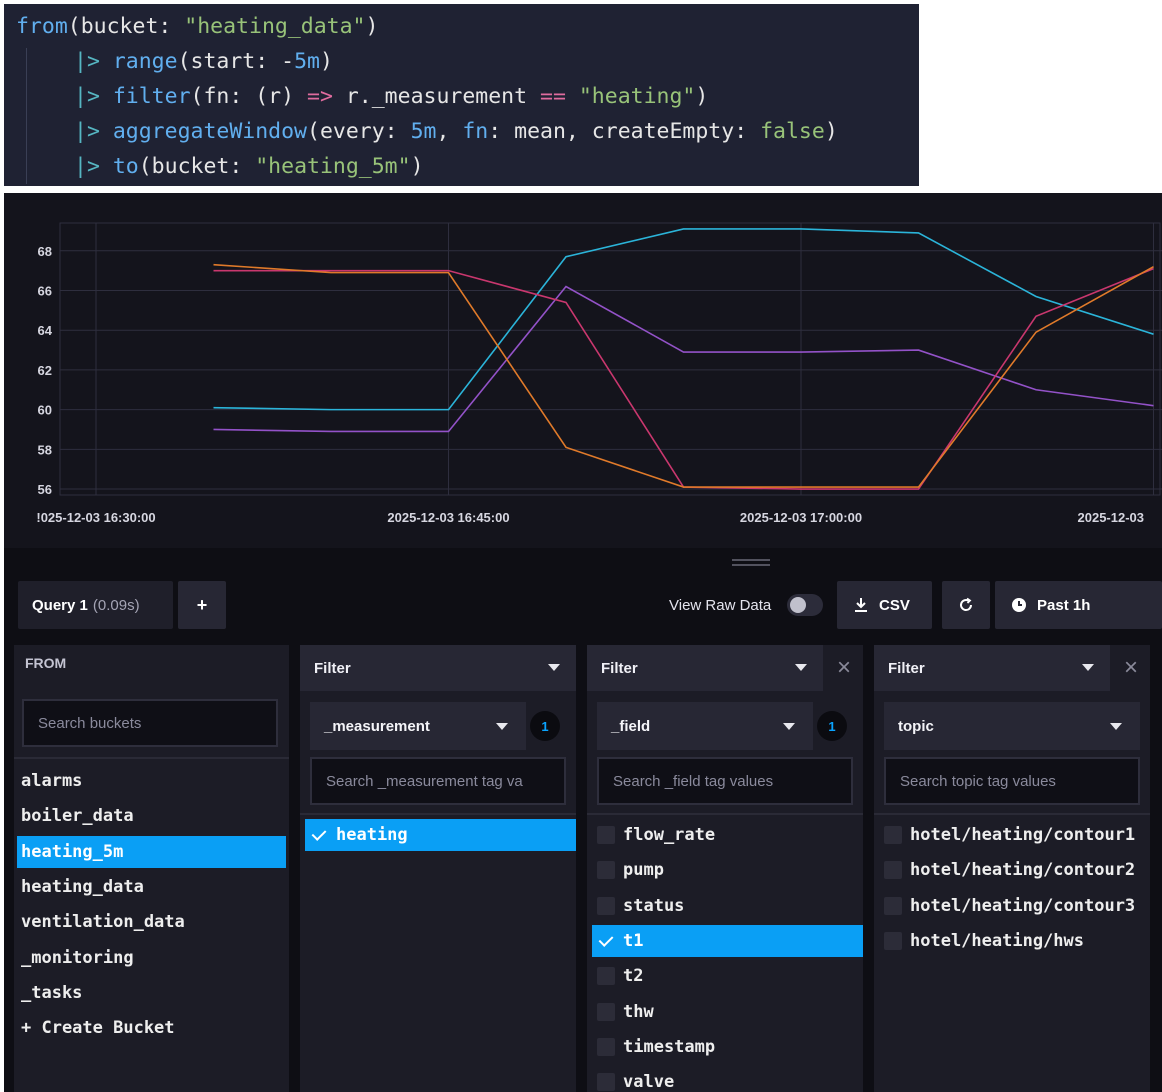 This screenshot has width=1162, height=1092. What do you see at coordinates (151, 96) in the screenshot?
I see `code-token: filter` at bounding box center [151, 96].